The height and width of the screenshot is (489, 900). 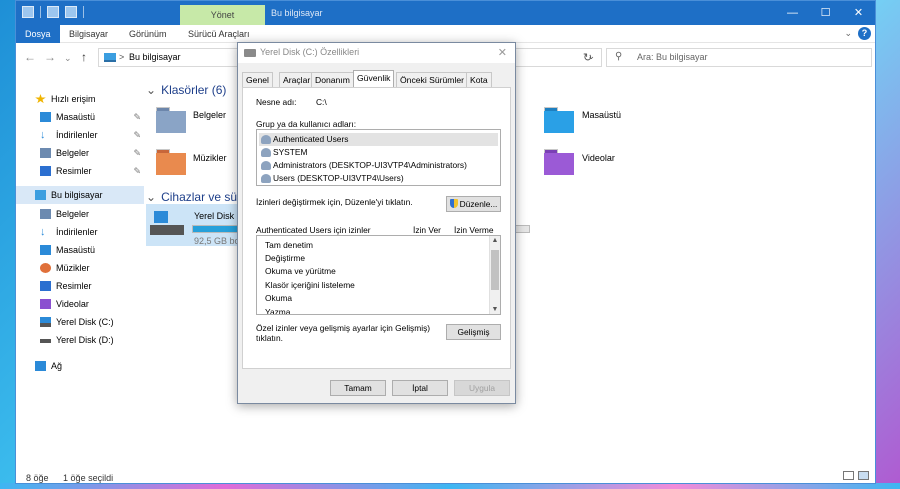 I want to click on maximize-button: ☐, so click(x=825, y=13).